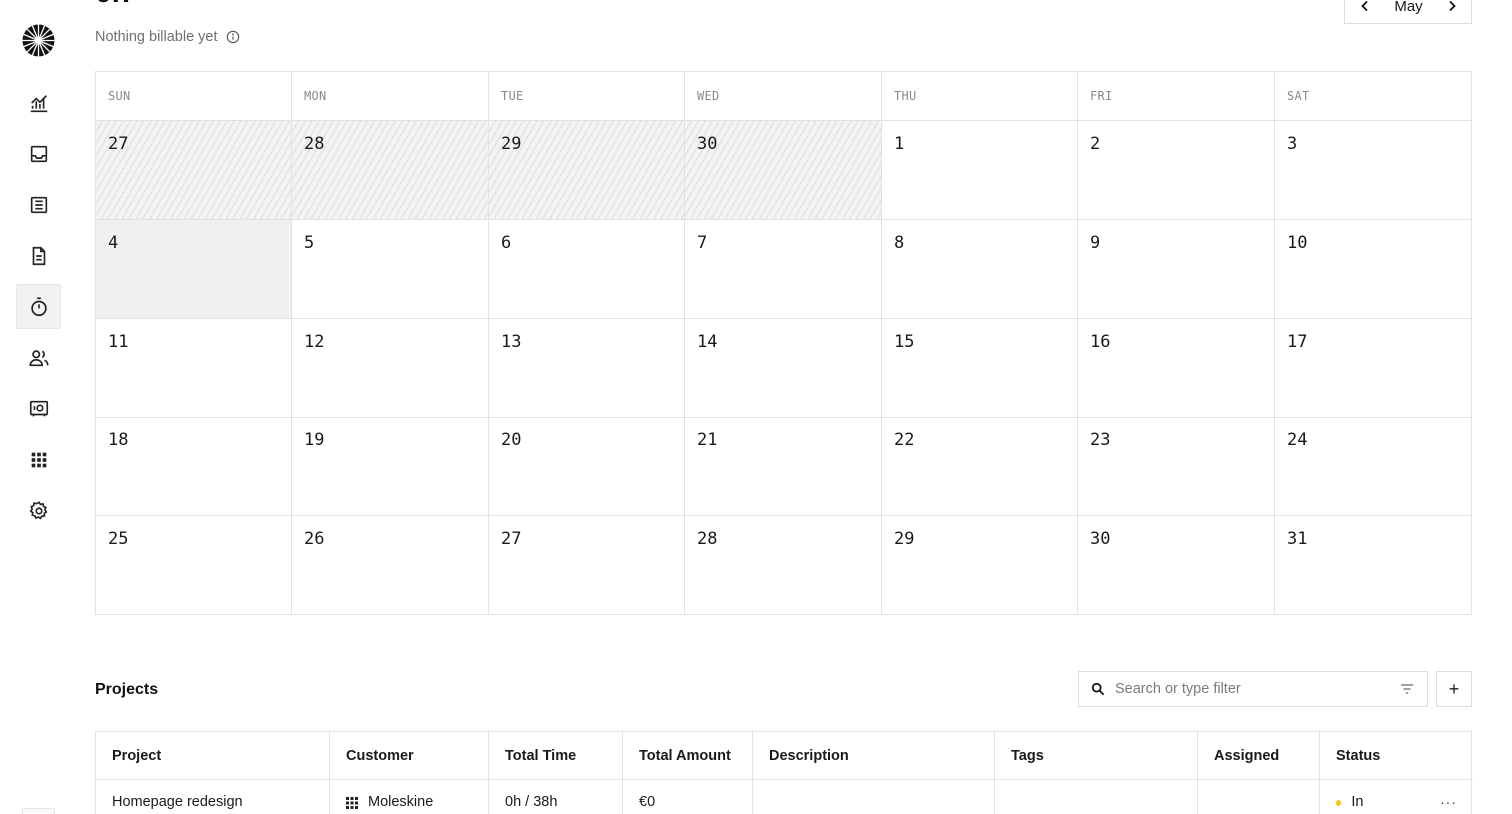 This screenshot has width=1512, height=814. What do you see at coordinates (314, 342) in the screenshot?
I see `day-number: 12` at bounding box center [314, 342].